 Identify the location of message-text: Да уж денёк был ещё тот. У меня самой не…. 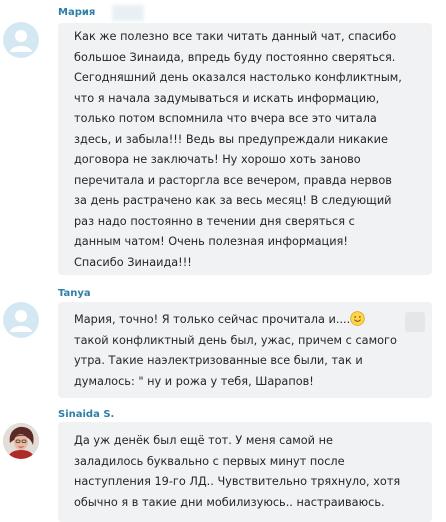
(237, 471).